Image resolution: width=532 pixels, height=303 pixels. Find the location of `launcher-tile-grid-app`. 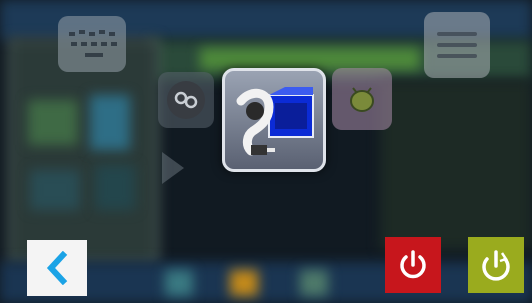

launcher-tile-grid-app is located at coordinates (92, 44).